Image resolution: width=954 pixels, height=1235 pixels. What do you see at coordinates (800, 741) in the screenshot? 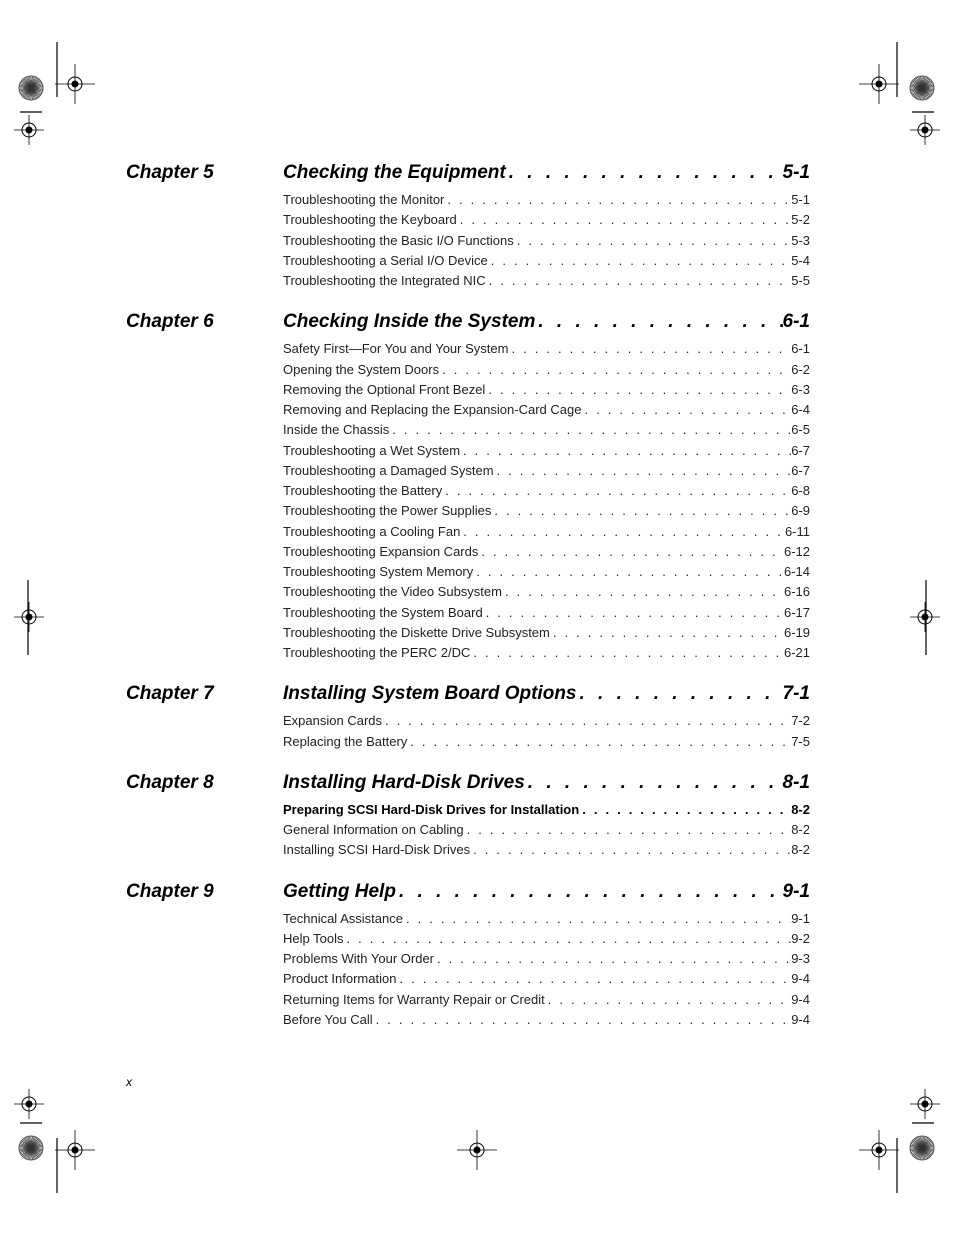
I see `entry-page: 7-5` at bounding box center [800, 741].